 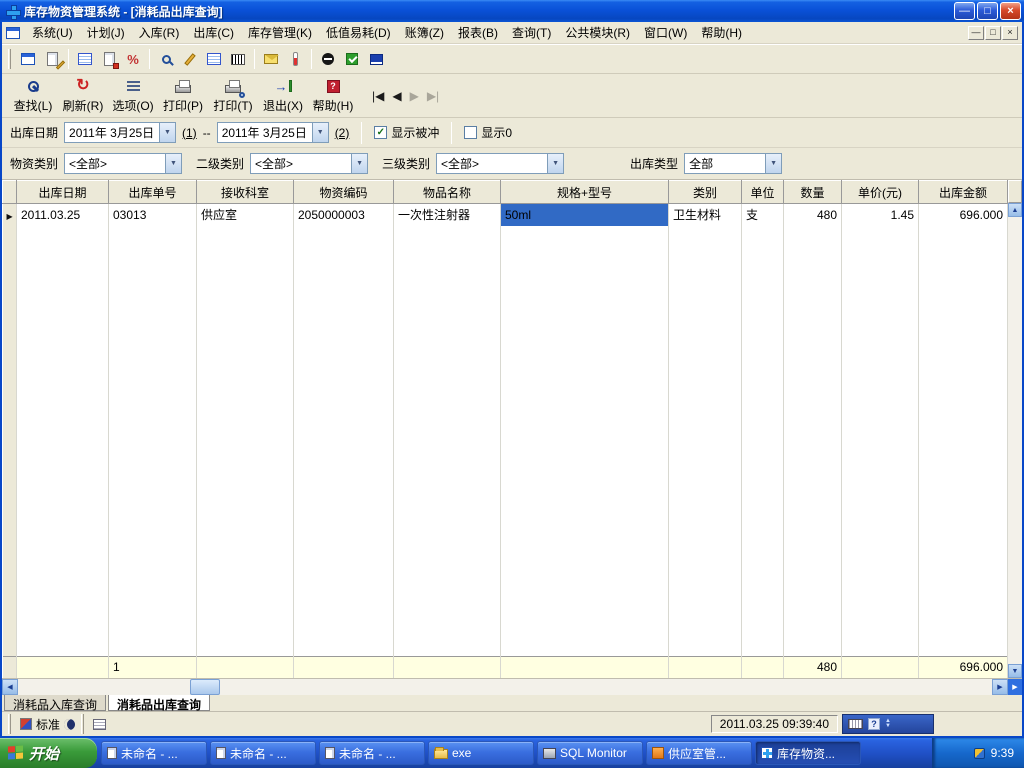 What do you see at coordinates (333, 95) in the screenshot?
I see `help-button: ? 帮助(H)` at bounding box center [333, 95].